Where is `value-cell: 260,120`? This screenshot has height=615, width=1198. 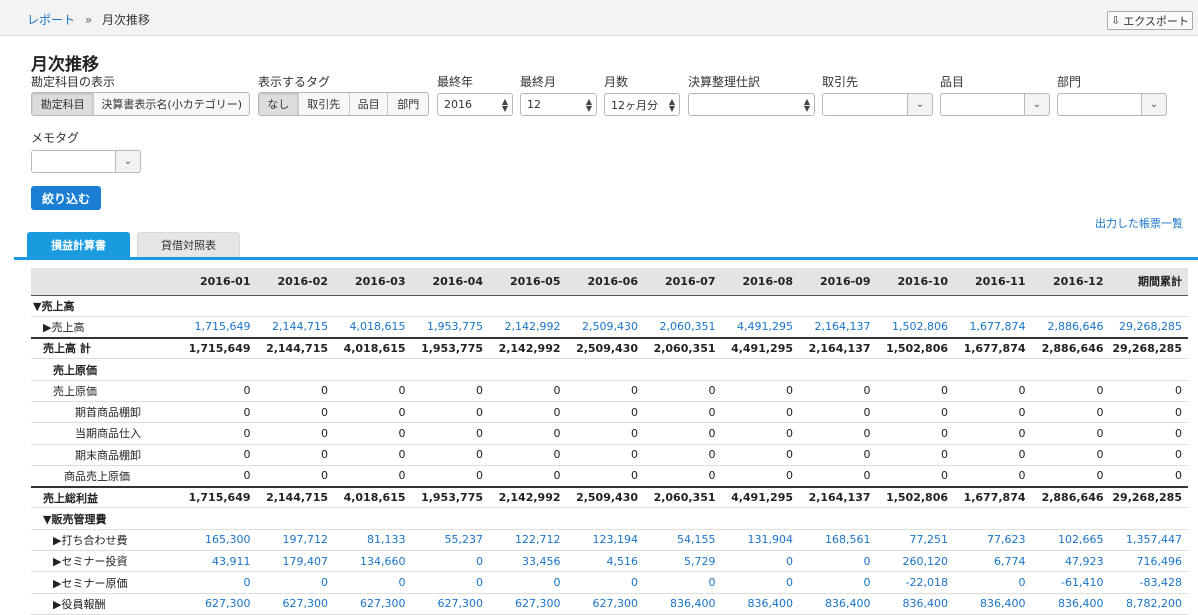
value-cell: 260,120 is located at coordinates (915, 561).